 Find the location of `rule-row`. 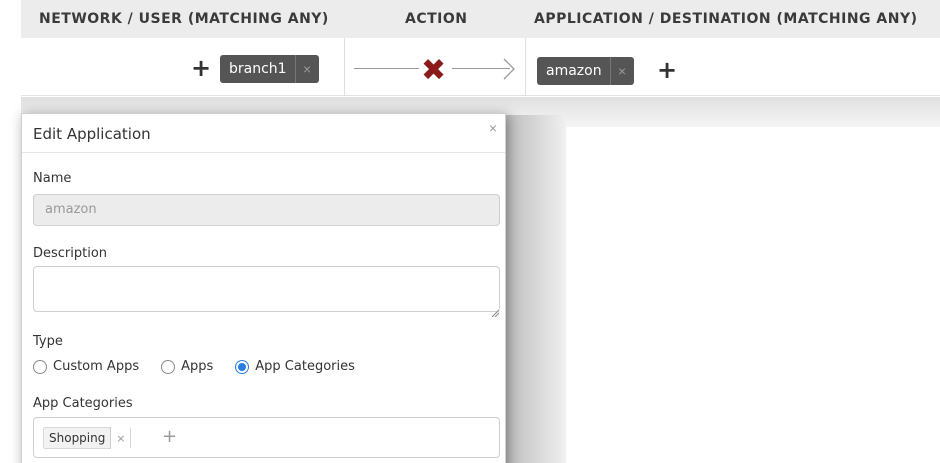

rule-row is located at coordinates (480, 67).